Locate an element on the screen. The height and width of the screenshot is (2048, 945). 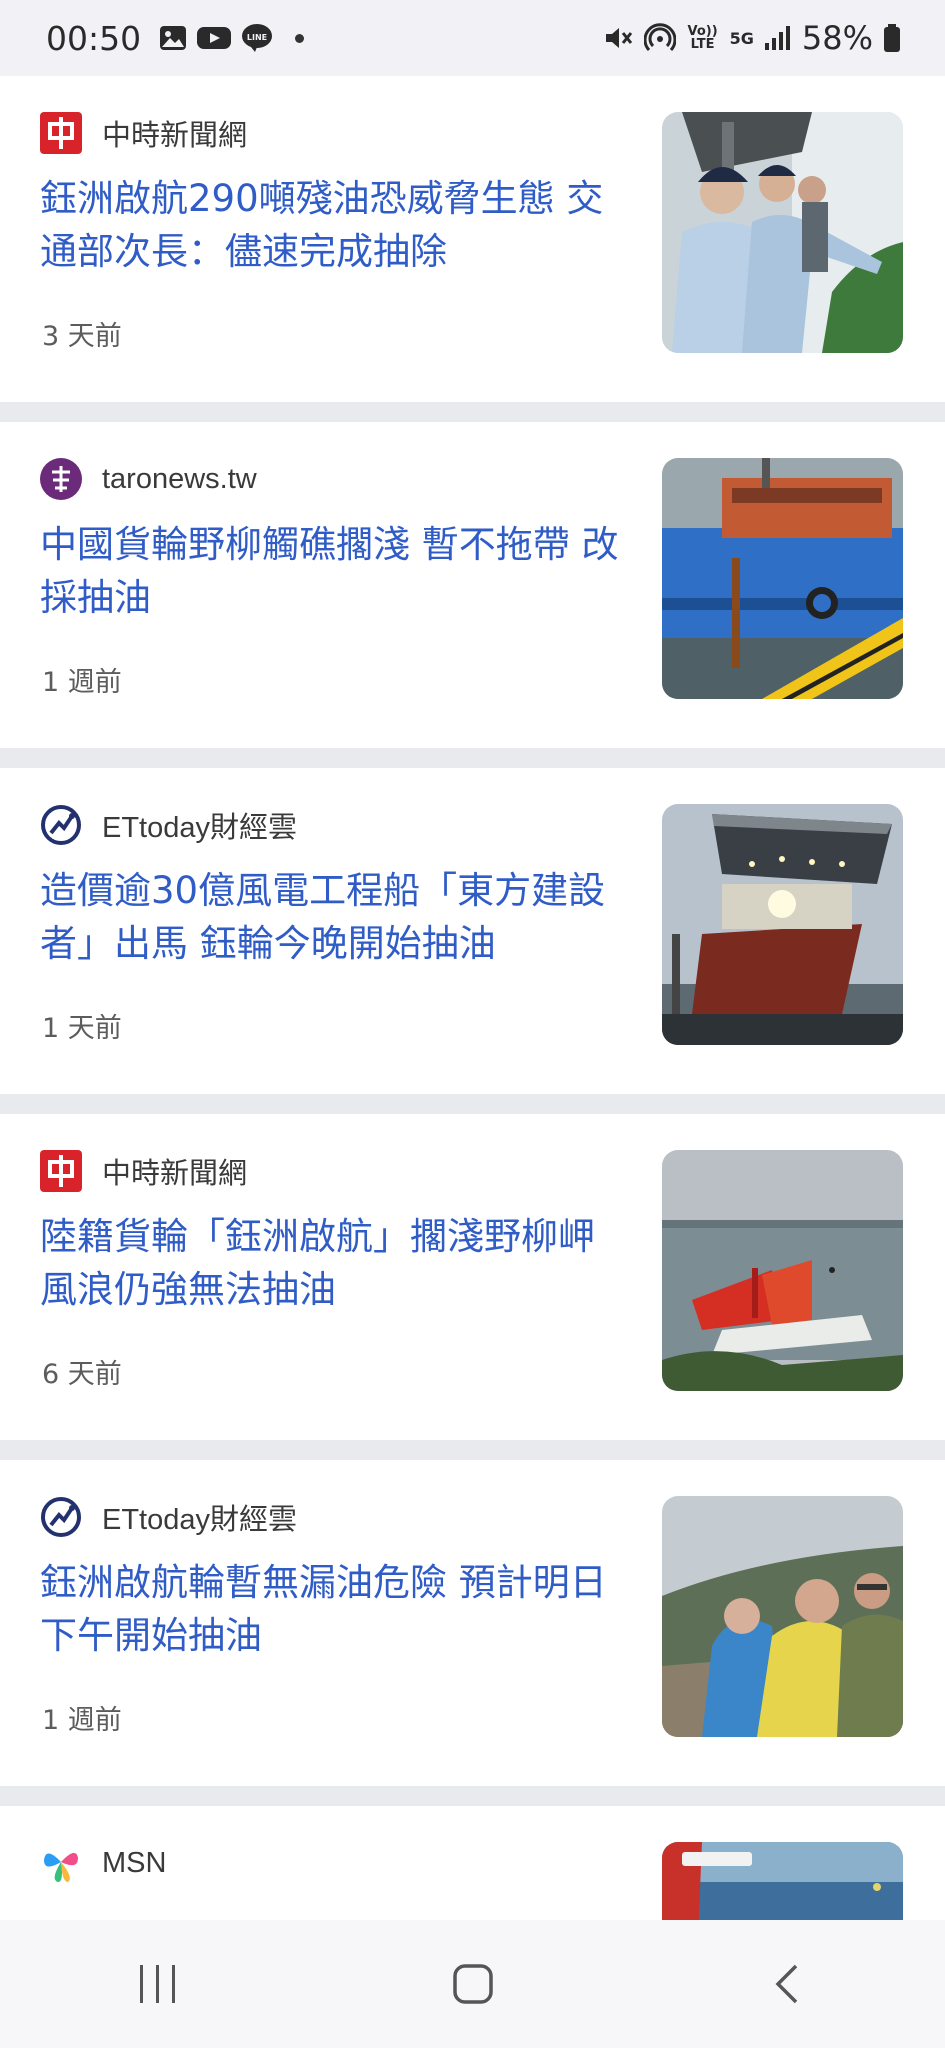
news-headline: 陸籍貨輪「鈺洲啟航」擱淺野柳岬 風浪仍強無法抽油 is located at coordinates (330, 1263).